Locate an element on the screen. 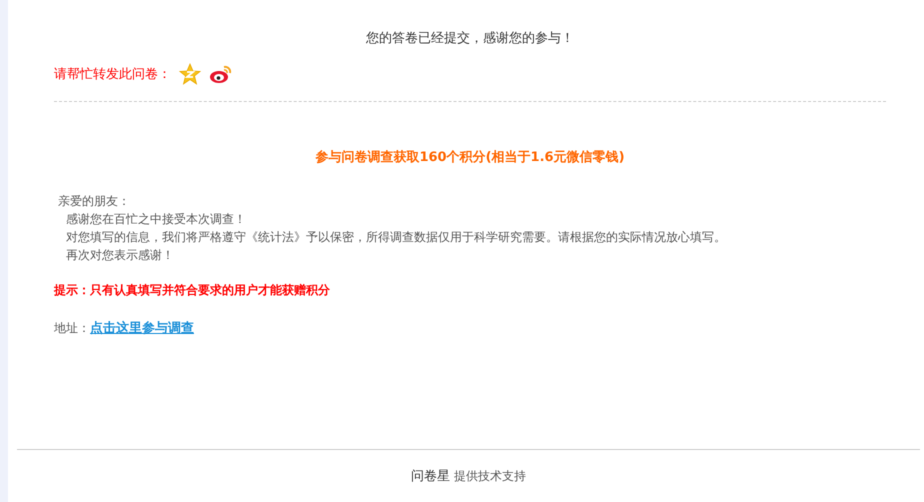 The image size is (924, 502). submitted-message: 您的答卷已经提交，感谢您的参与！ is located at coordinates (470, 38).